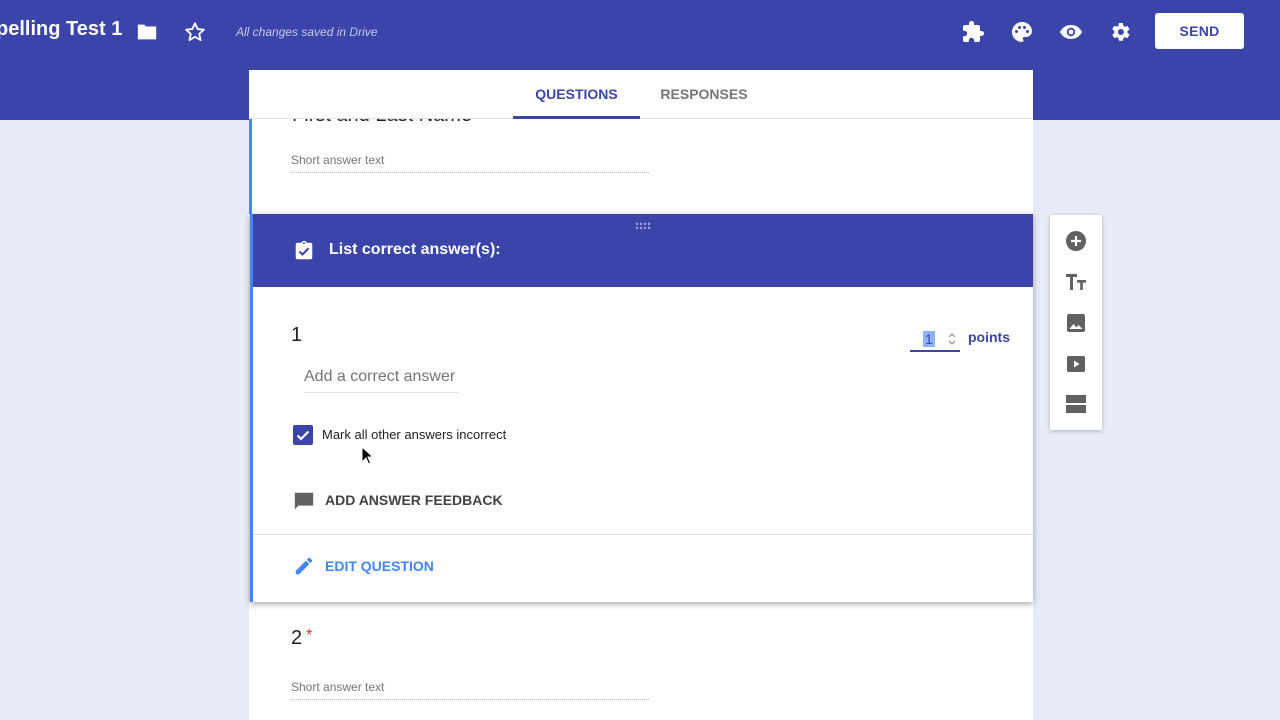 The image size is (1280, 720). Describe the element at coordinates (1076, 282) in the screenshot. I see `title-text-icon` at that location.